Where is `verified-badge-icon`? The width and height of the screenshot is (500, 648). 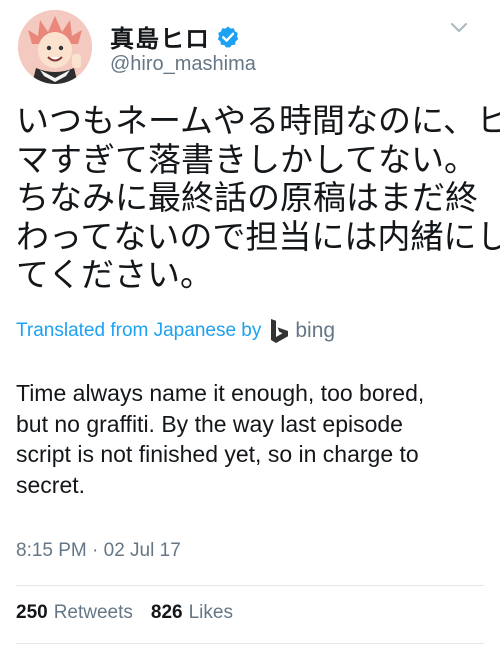 verified-badge-icon is located at coordinates (228, 37).